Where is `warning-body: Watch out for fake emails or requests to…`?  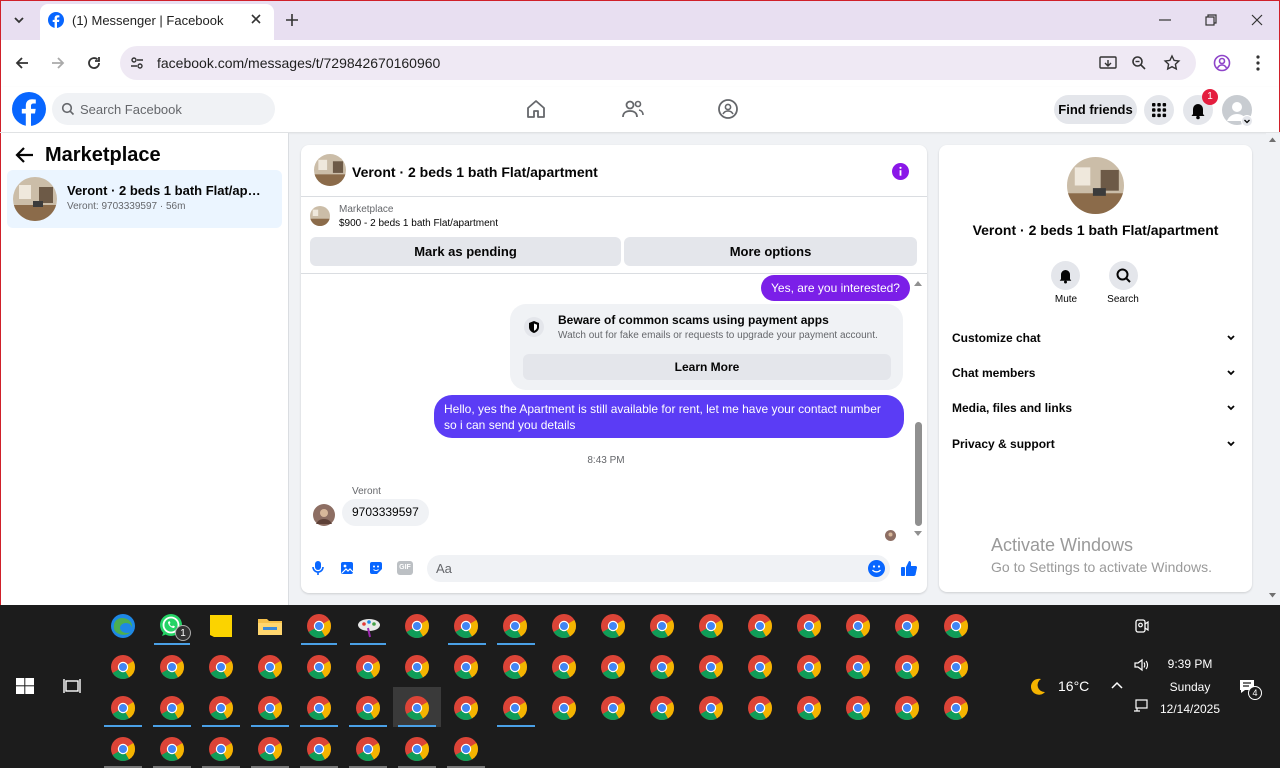
warning-body: Watch out for fake emails or requests to… is located at coordinates (718, 335).